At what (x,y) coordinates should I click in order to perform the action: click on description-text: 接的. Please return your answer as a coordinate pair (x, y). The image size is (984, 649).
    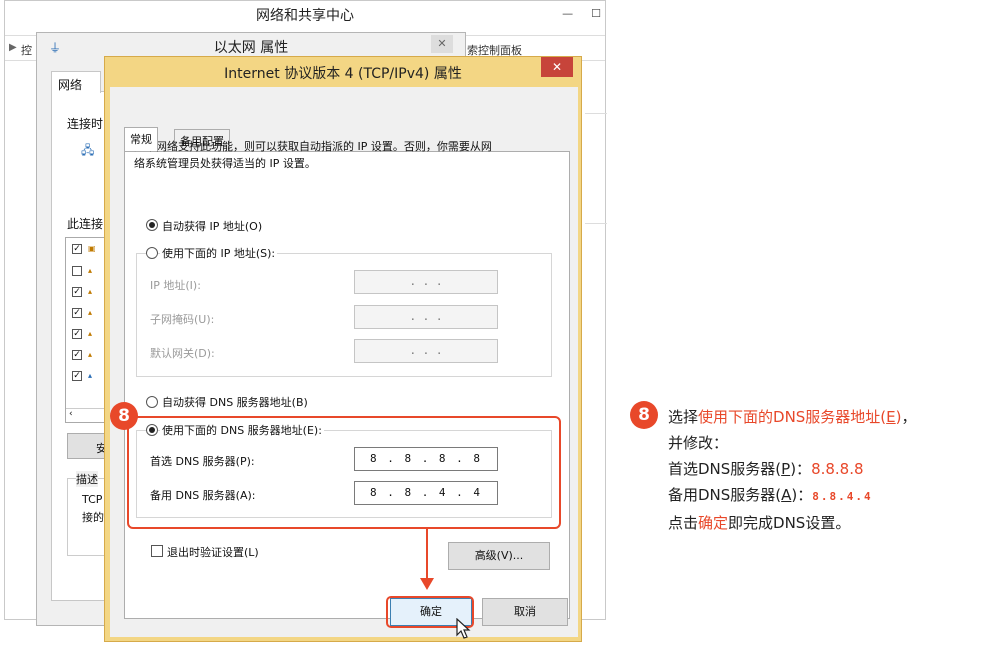
    Looking at the image, I should click on (93, 517).